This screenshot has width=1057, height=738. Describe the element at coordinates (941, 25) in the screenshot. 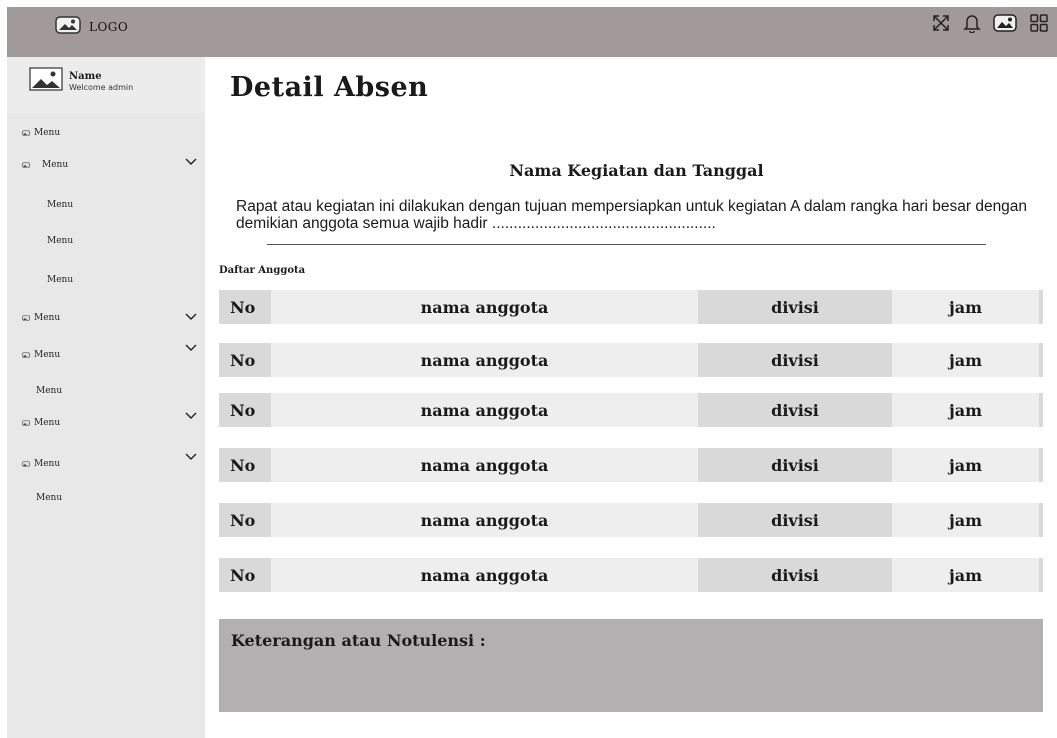

I see `fullscreen-icon` at that location.